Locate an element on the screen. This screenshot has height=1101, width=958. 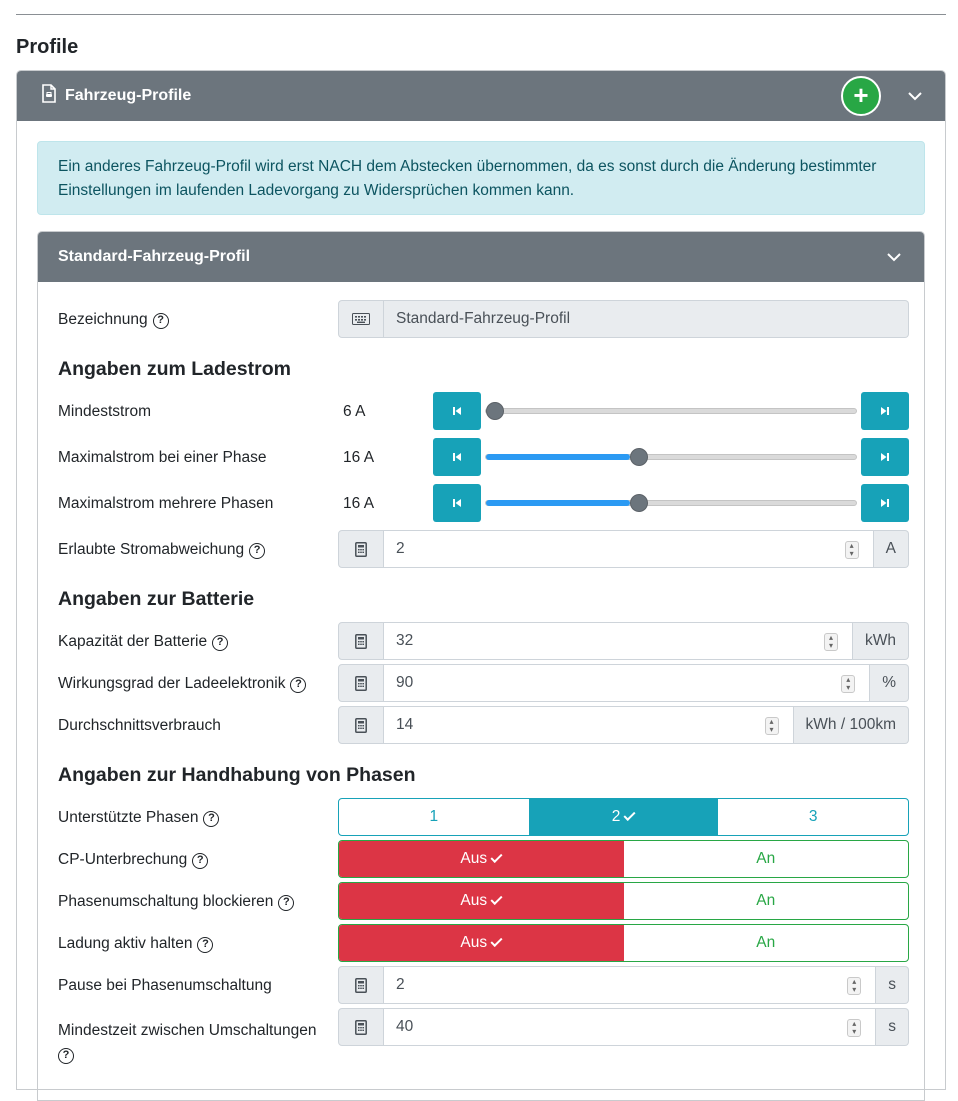
deviation-input-group: 2 ▴ ▾ A is located at coordinates (623, 549).